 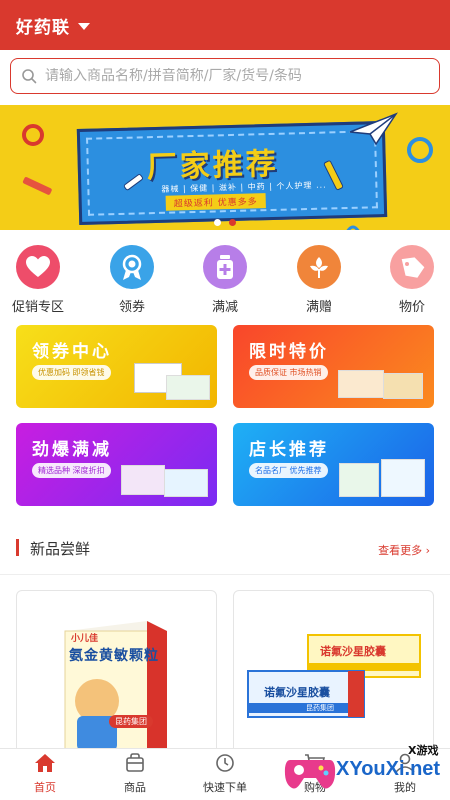 I want to click on category-gift: 满赠, so click(x=319, y=280).